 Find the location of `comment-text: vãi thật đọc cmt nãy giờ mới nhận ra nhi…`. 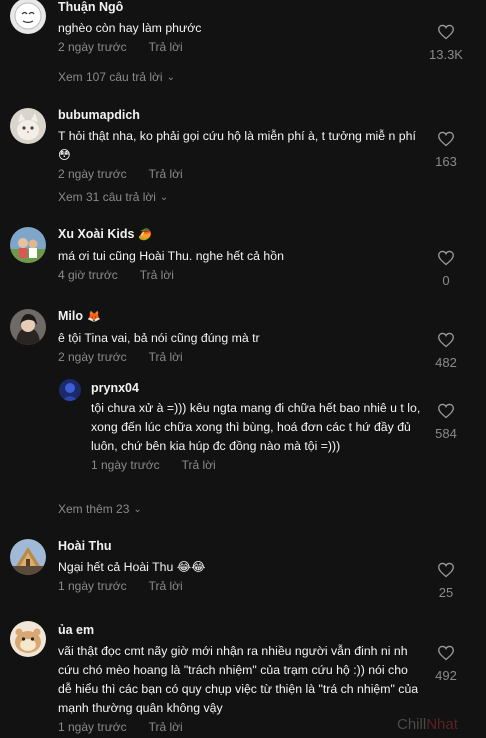

comment-text: vãi thật đọc cmt nãy giờ mới nhận ra nhi… is located at coordinates (238, 679).